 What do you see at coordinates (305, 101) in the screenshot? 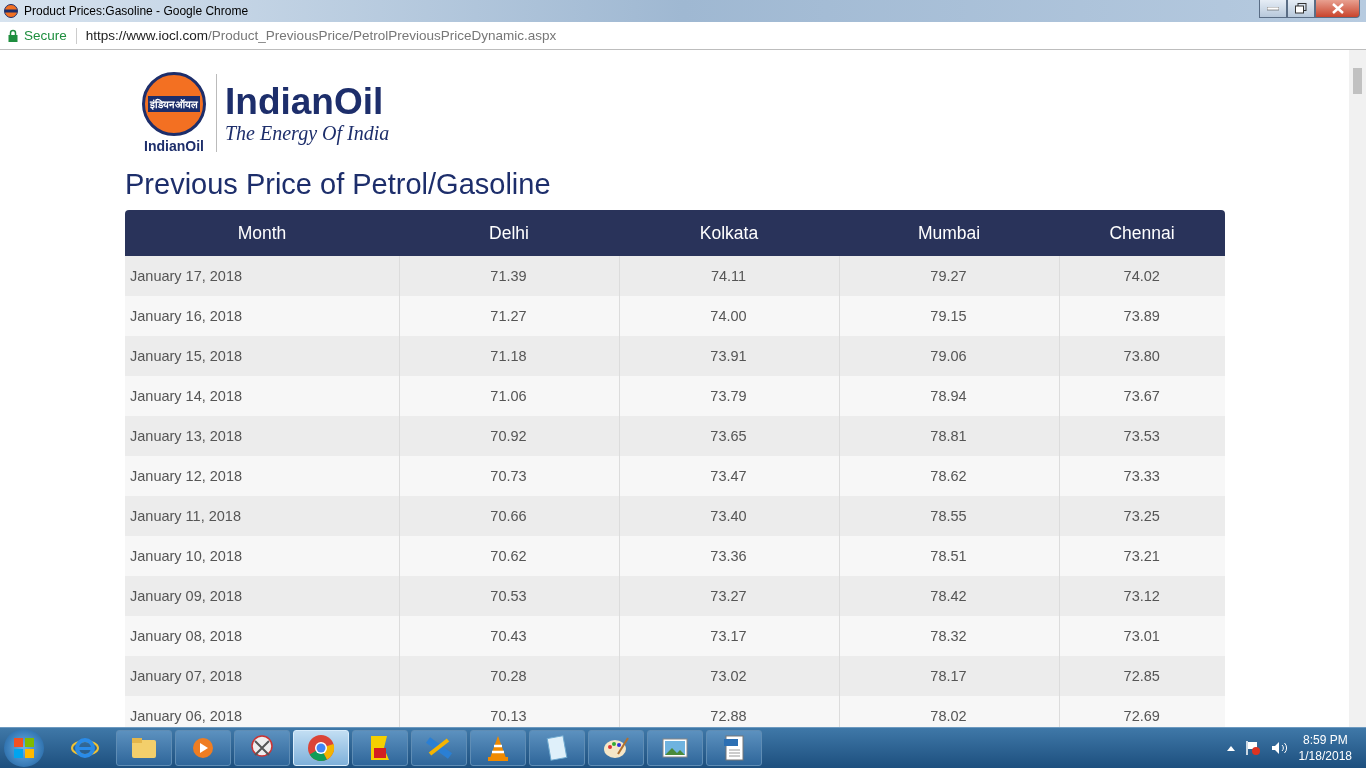
I see `logo-wordmark: IndianOil` at bounding box center [305, 101].